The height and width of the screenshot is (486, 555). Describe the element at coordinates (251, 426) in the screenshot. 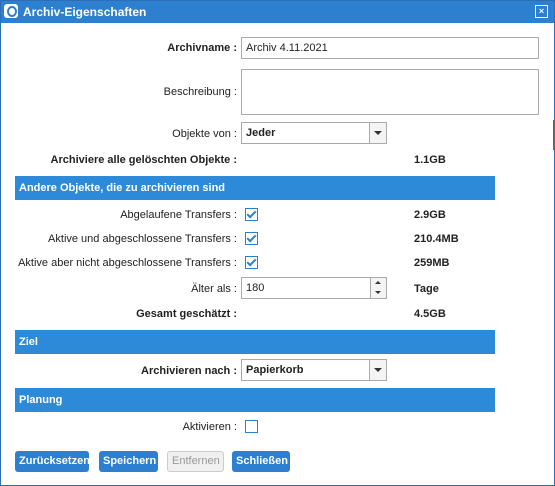

I see `aktivieren-checkbox` at that location.